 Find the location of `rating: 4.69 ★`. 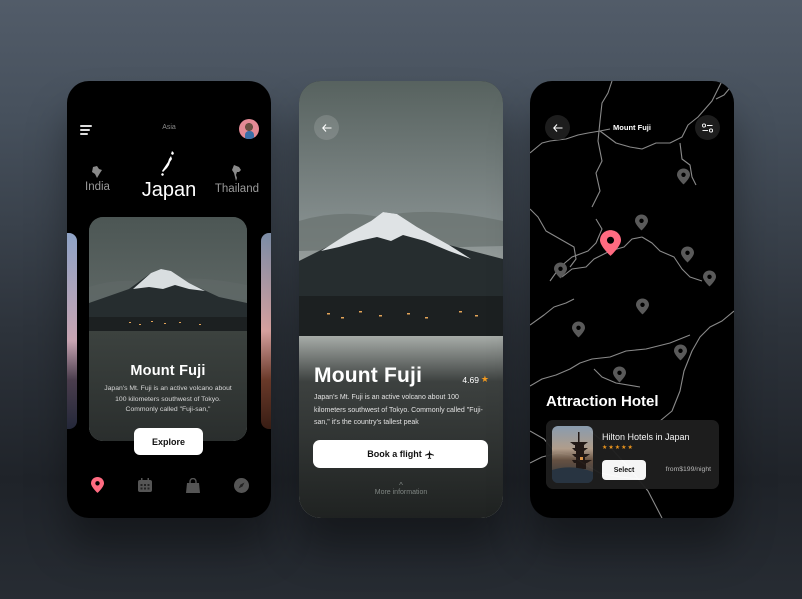

rating: 4.69 ★ is located at coordinates (475, 379).